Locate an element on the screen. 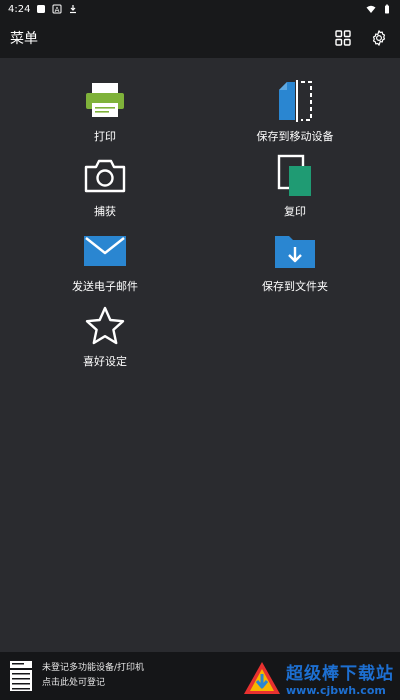 The height and width of the screenshot is (700, 400). battery-icon is located at coordinates (387, 9).